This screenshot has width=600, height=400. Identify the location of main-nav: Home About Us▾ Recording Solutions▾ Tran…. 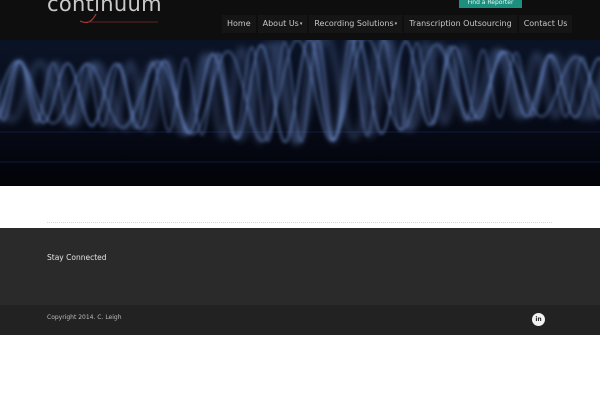
(398, 24).